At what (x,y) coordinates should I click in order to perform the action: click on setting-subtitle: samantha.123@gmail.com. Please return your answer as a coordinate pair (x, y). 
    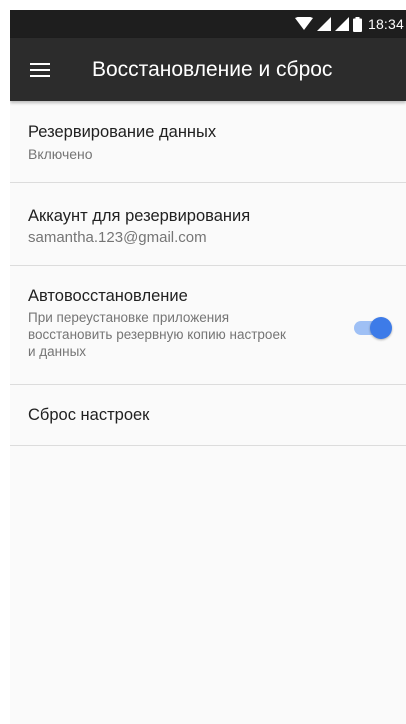
    Looking at the image, I should click on (117, 237).